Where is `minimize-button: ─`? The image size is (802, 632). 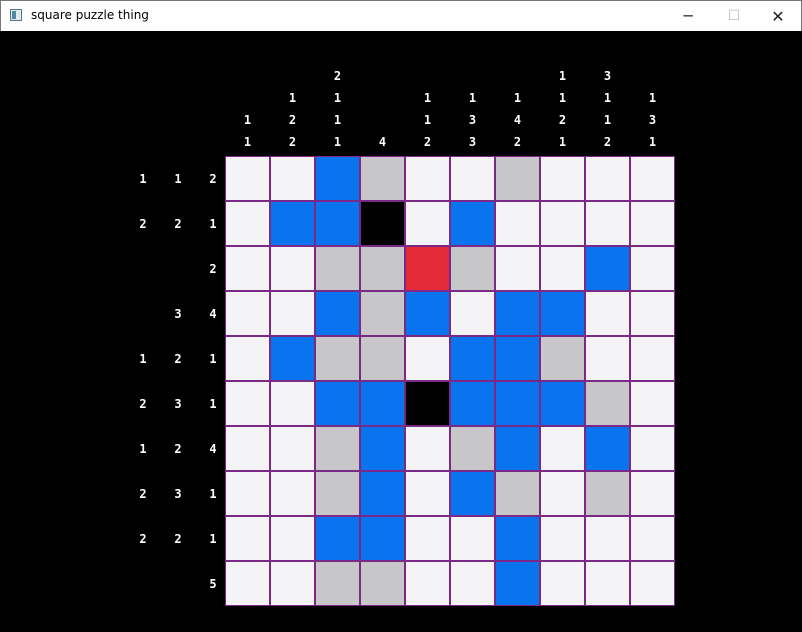 minimize-button: ─ is located at coordinates (688, 16).